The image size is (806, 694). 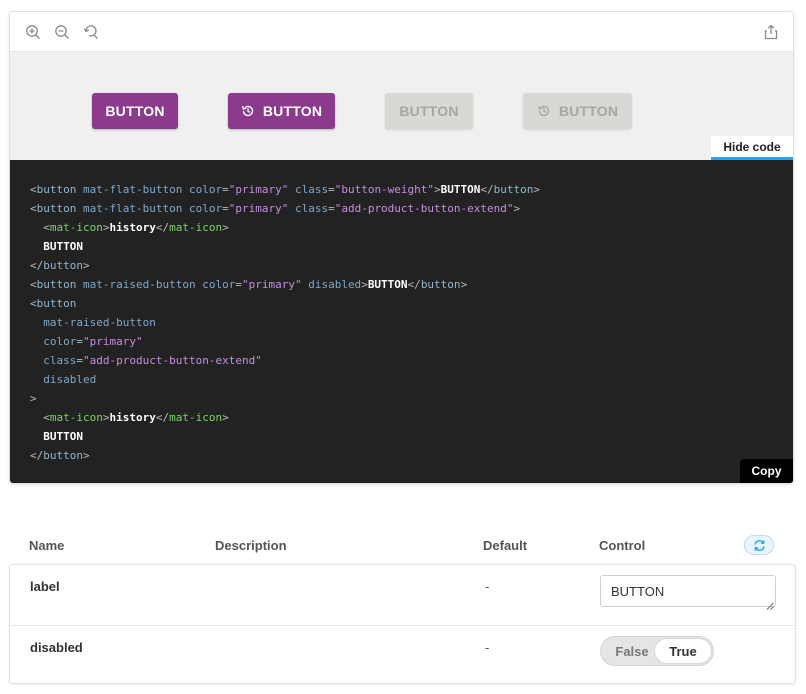 What do you see at coordinates (683, 651) in the screenshot?
I see `toggle-true-option: True` at bounding box center [683, 651].